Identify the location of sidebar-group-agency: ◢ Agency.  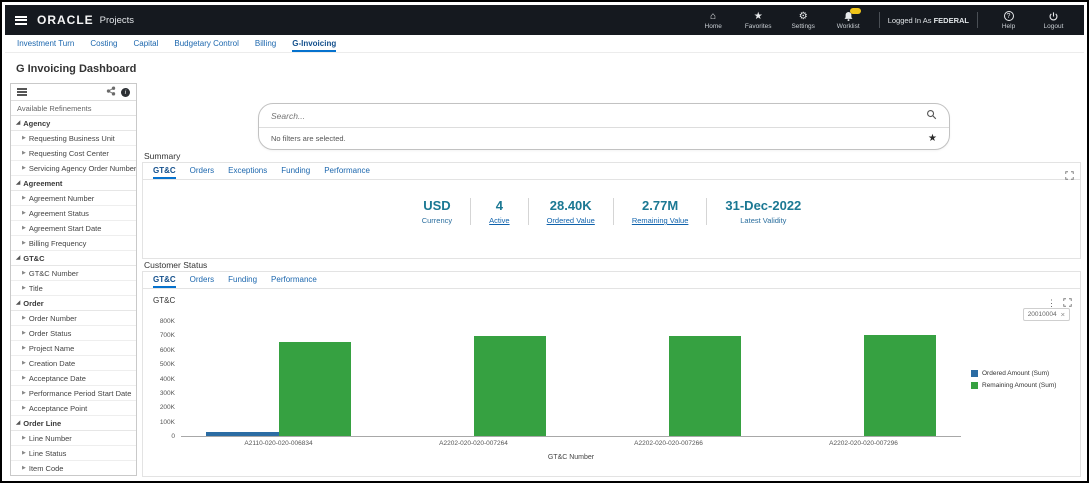
(73, 123).